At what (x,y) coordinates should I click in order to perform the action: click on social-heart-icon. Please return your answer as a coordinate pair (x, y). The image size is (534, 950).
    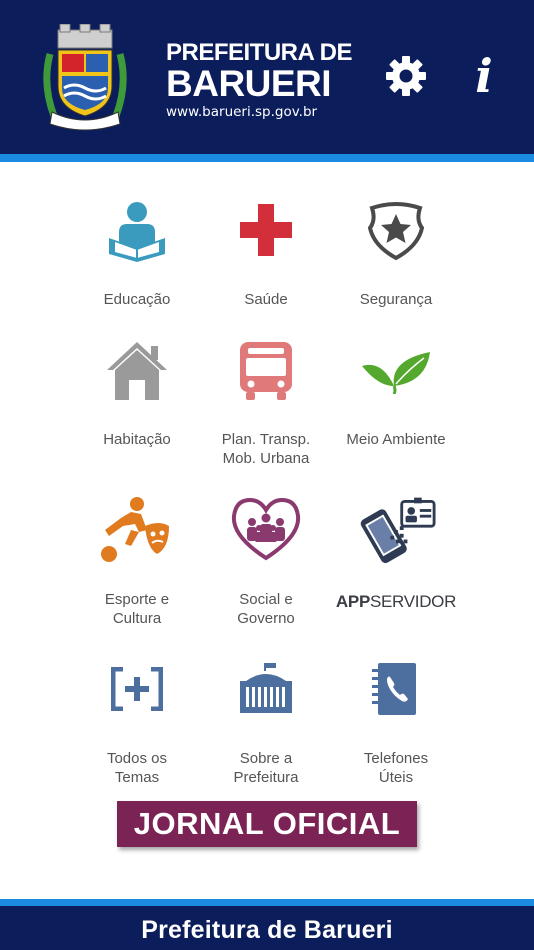
    Looking at the image, I should click on (266, 530).